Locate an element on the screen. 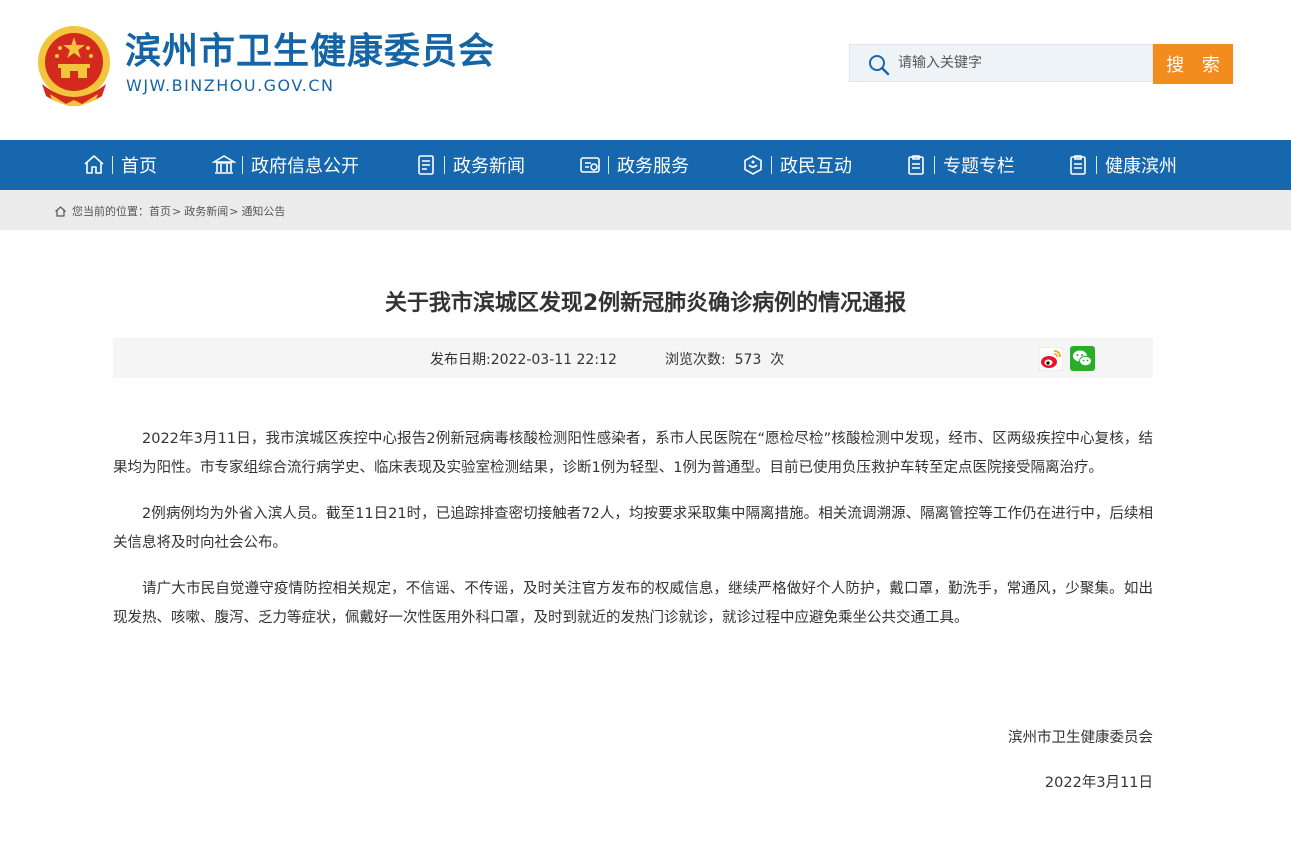 The width and height of the screenshot is (1291, 850). search-box is located at coordinates (1001, 63).